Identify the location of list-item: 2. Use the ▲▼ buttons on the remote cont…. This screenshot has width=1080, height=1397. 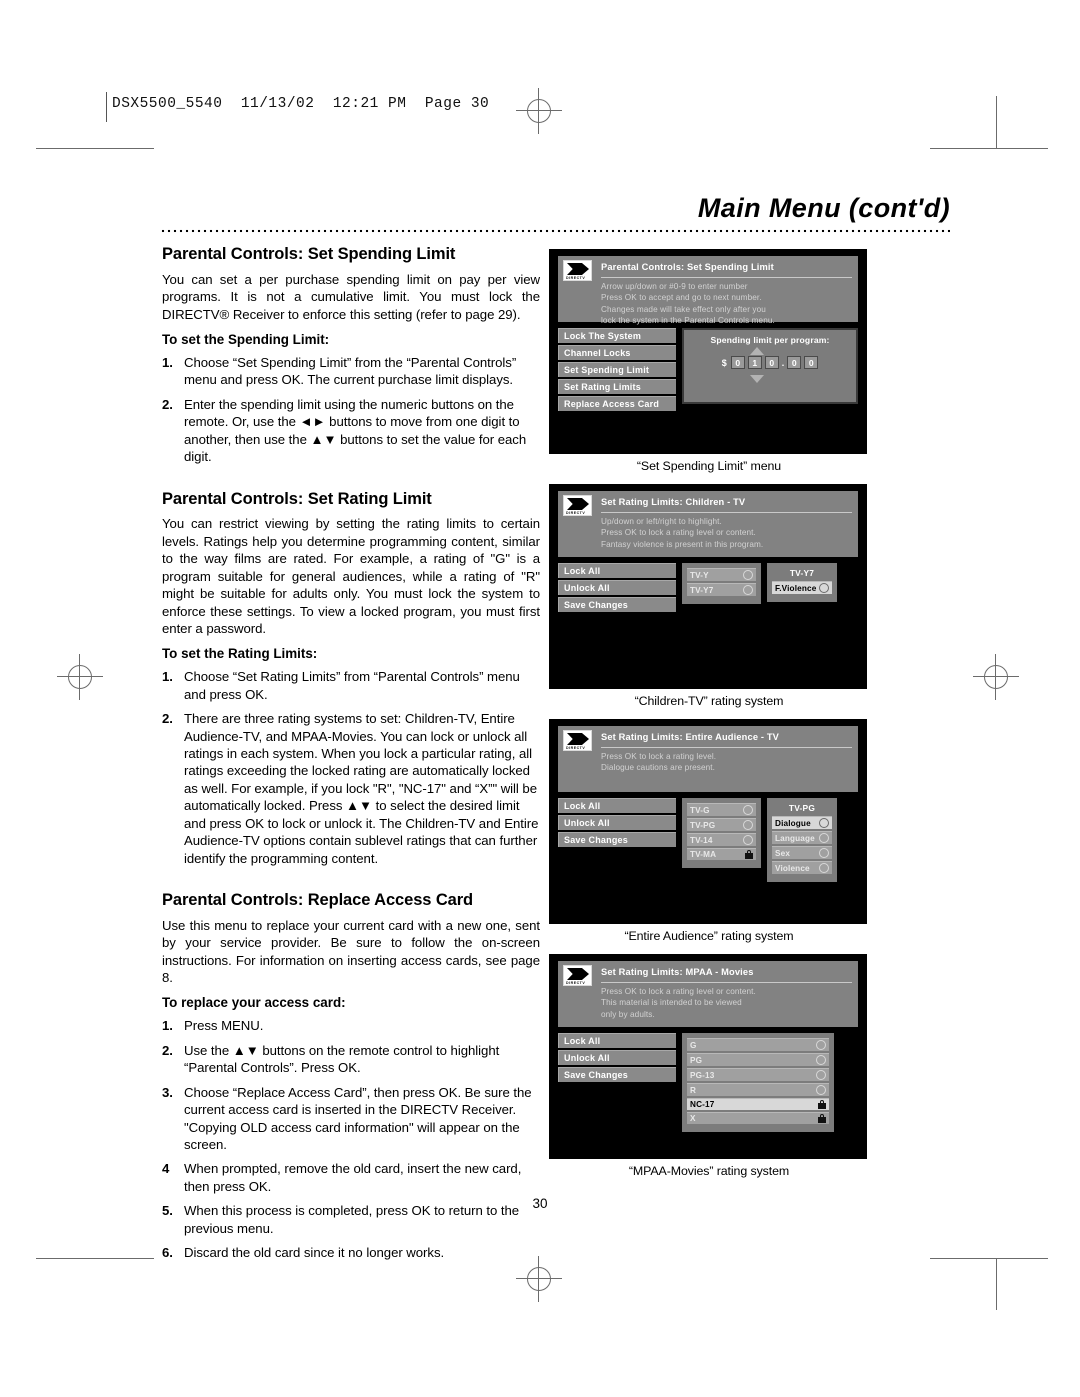
(351, 1059).